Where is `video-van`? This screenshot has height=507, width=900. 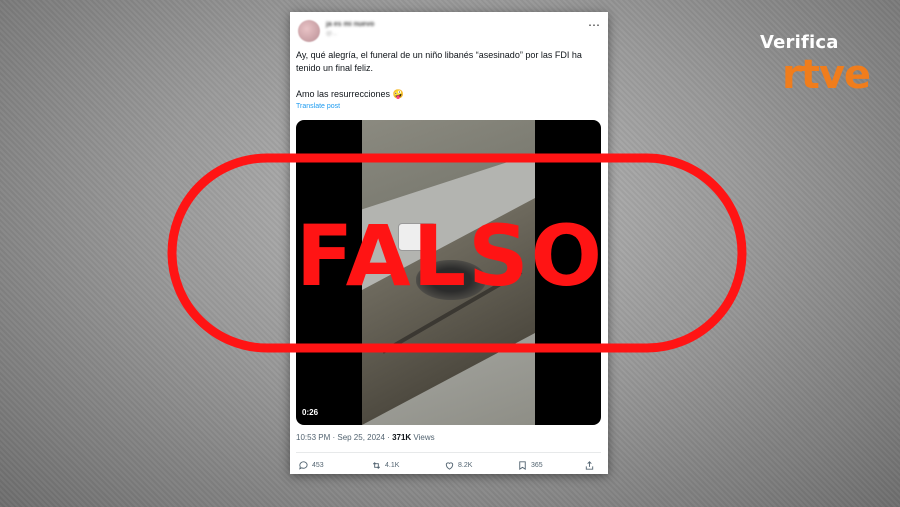
video-van is located at coordinates (417, 237).